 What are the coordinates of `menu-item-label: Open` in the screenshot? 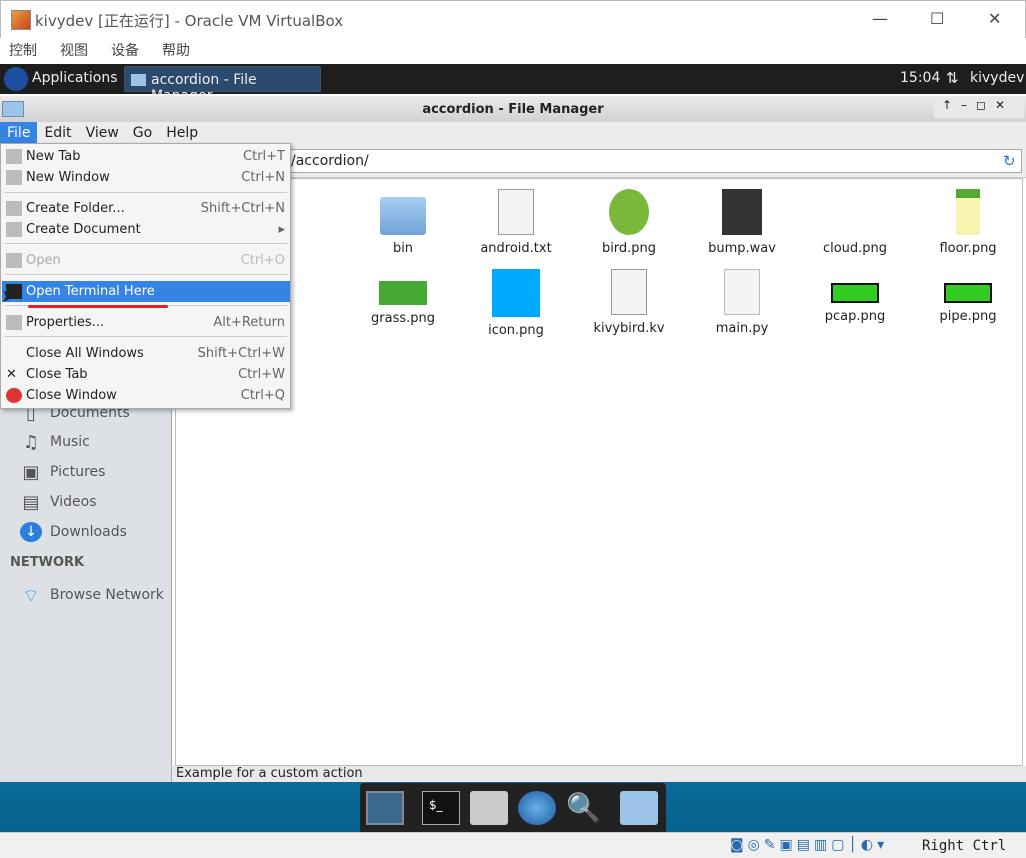 It's located at (43, 260).